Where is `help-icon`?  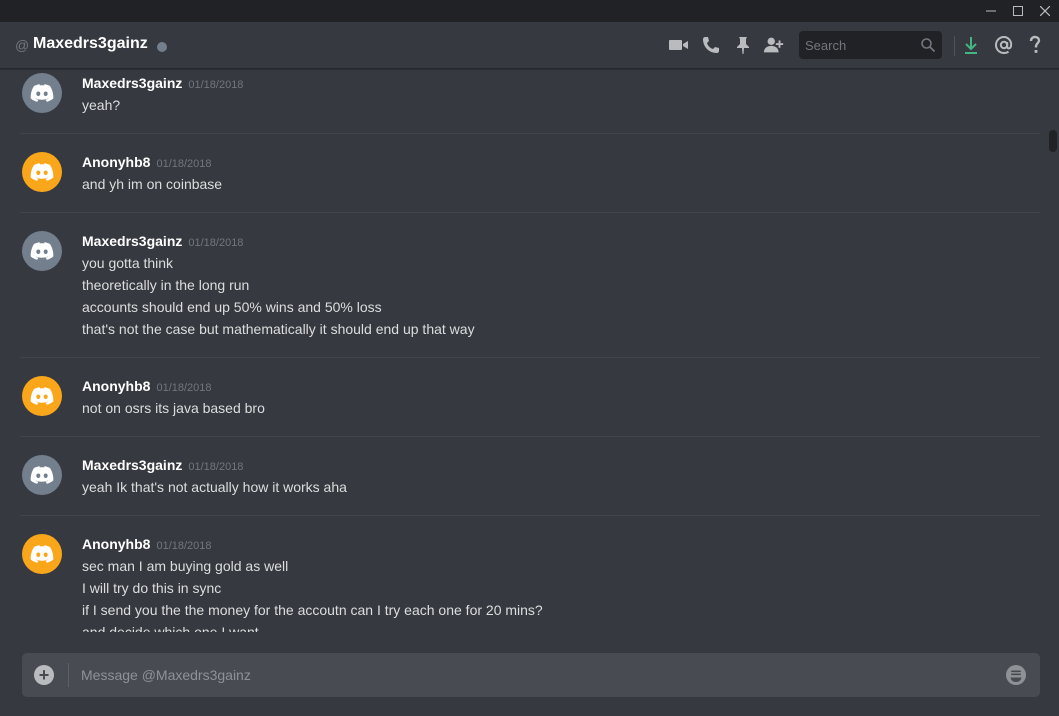 help-icon is located at coordinates (1035, 45).